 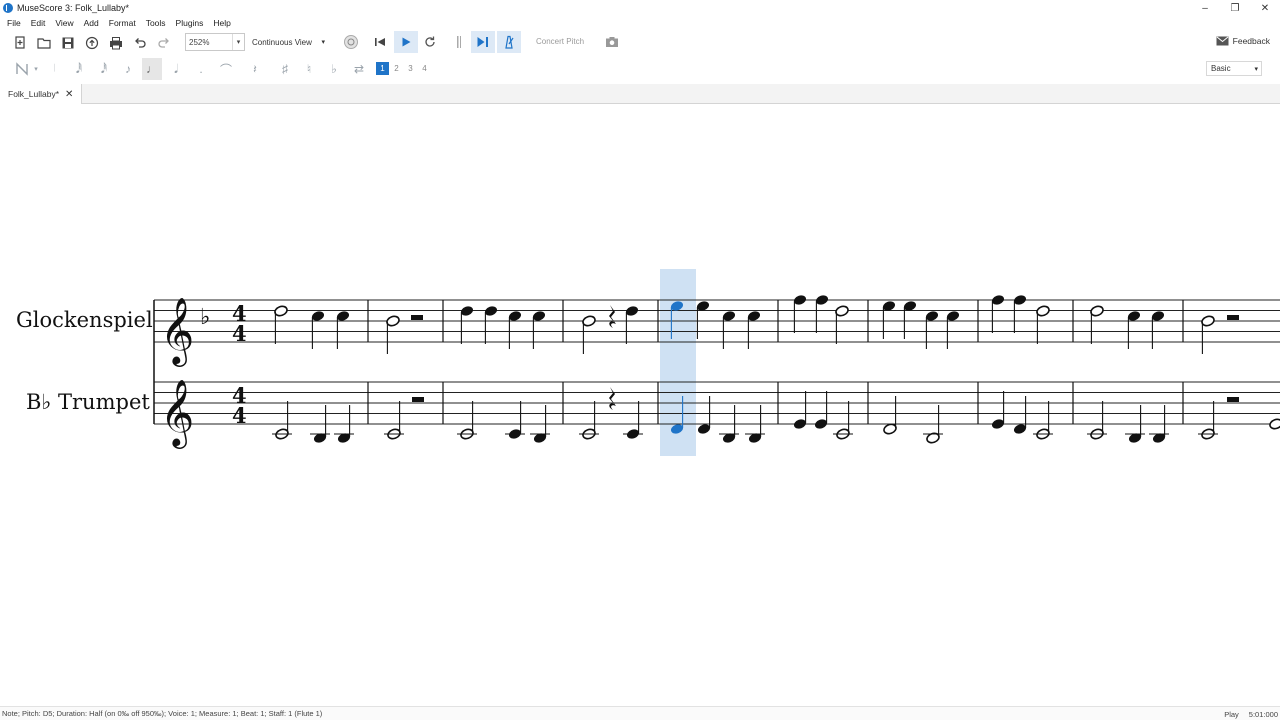 What do you see at coordinates (20, 43) in the screenshot?
I see `new-score-icon` at bounding box center [20, 43].